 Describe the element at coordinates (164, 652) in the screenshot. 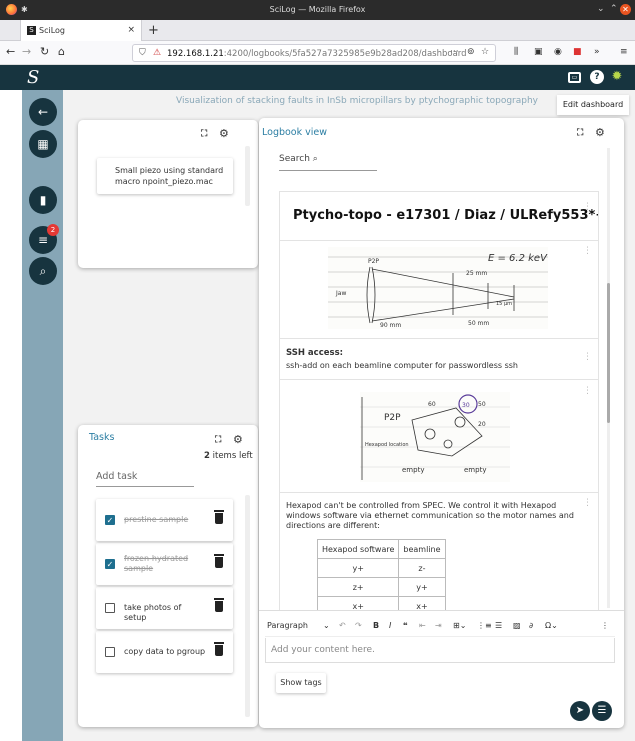

I see `task-item: copy data to pgroup` at that location.